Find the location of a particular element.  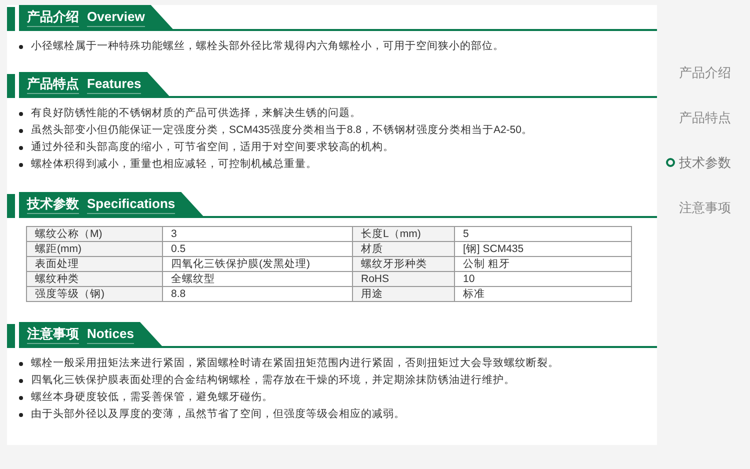

tab-title: 注意事项 is located at coordinates (53, 334).